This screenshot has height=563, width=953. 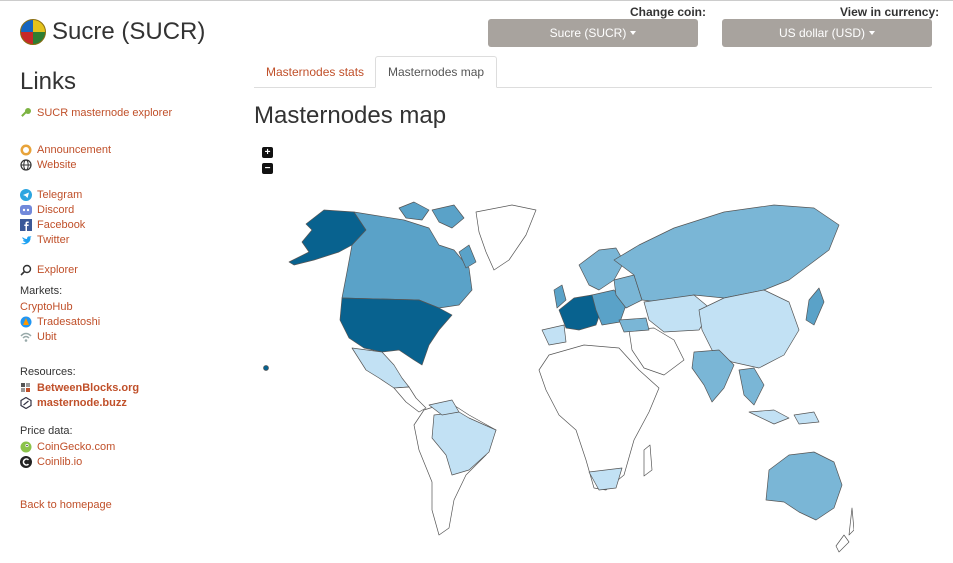 What do you see at coordinates (26, 113) in the screenshot?
I see `key-icon` at bounding box center [26, 113].